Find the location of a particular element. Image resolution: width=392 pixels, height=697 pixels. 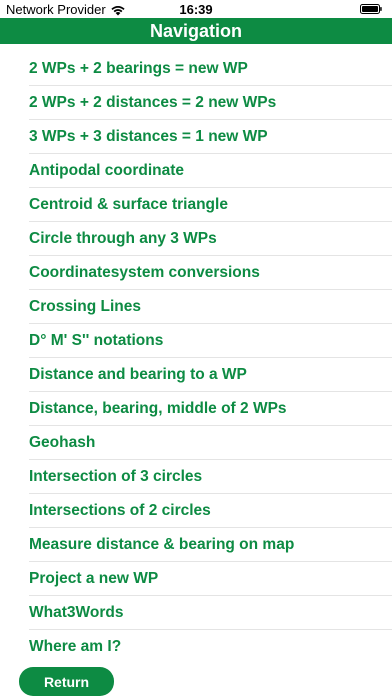

page-title: Navigation is located at coordinates (195, 31).